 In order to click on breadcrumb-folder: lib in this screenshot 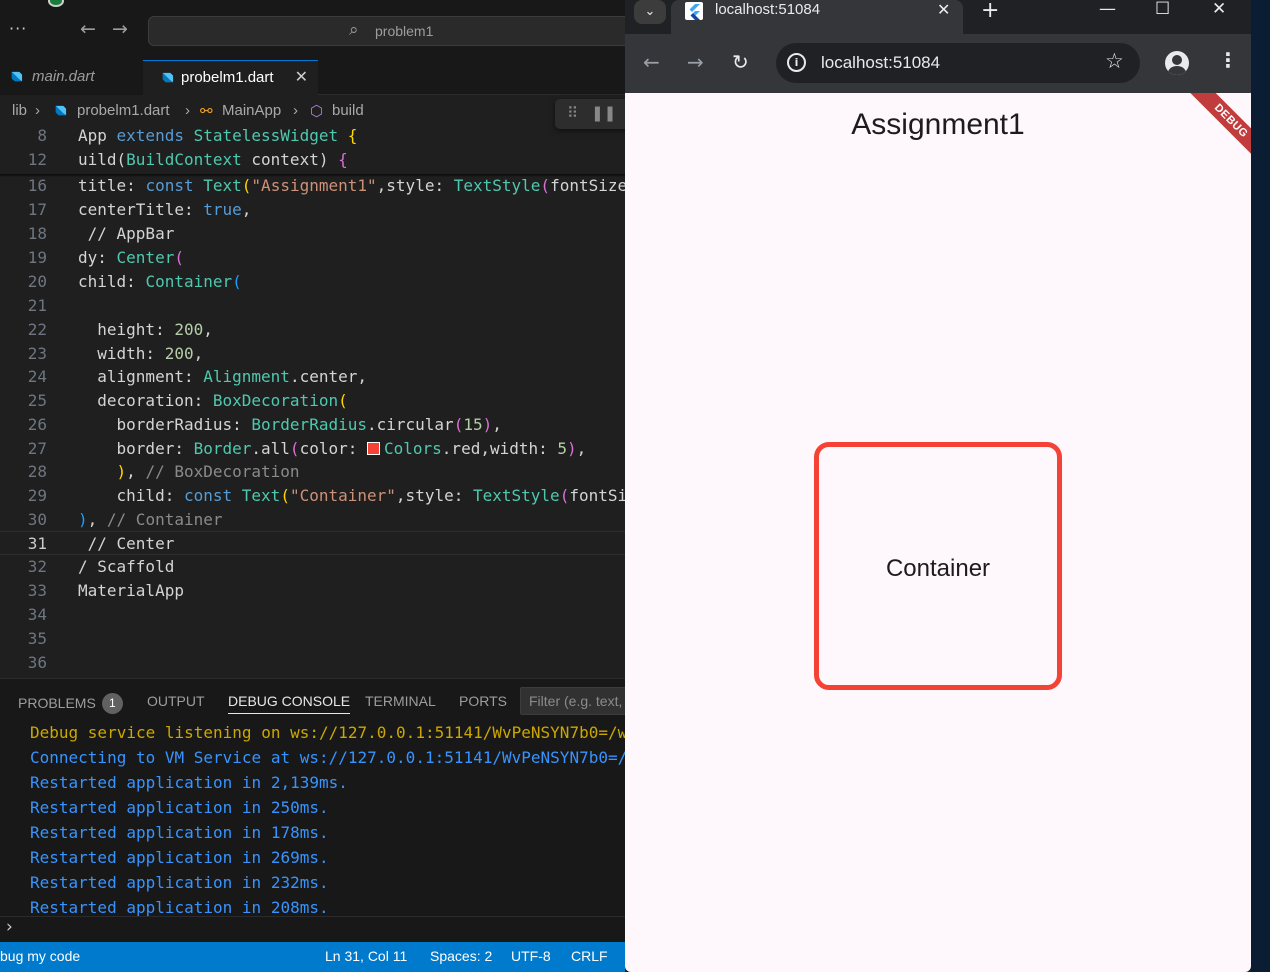, I will do `click(19, 110)`.